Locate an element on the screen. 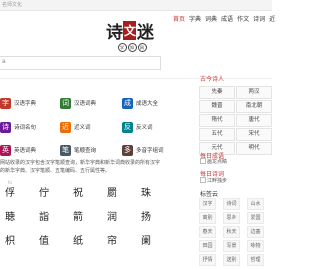 Image resolution: width=320 pixels, height=270 pixels. nav-zidian: 字典 is located at coordinates (195, 20).